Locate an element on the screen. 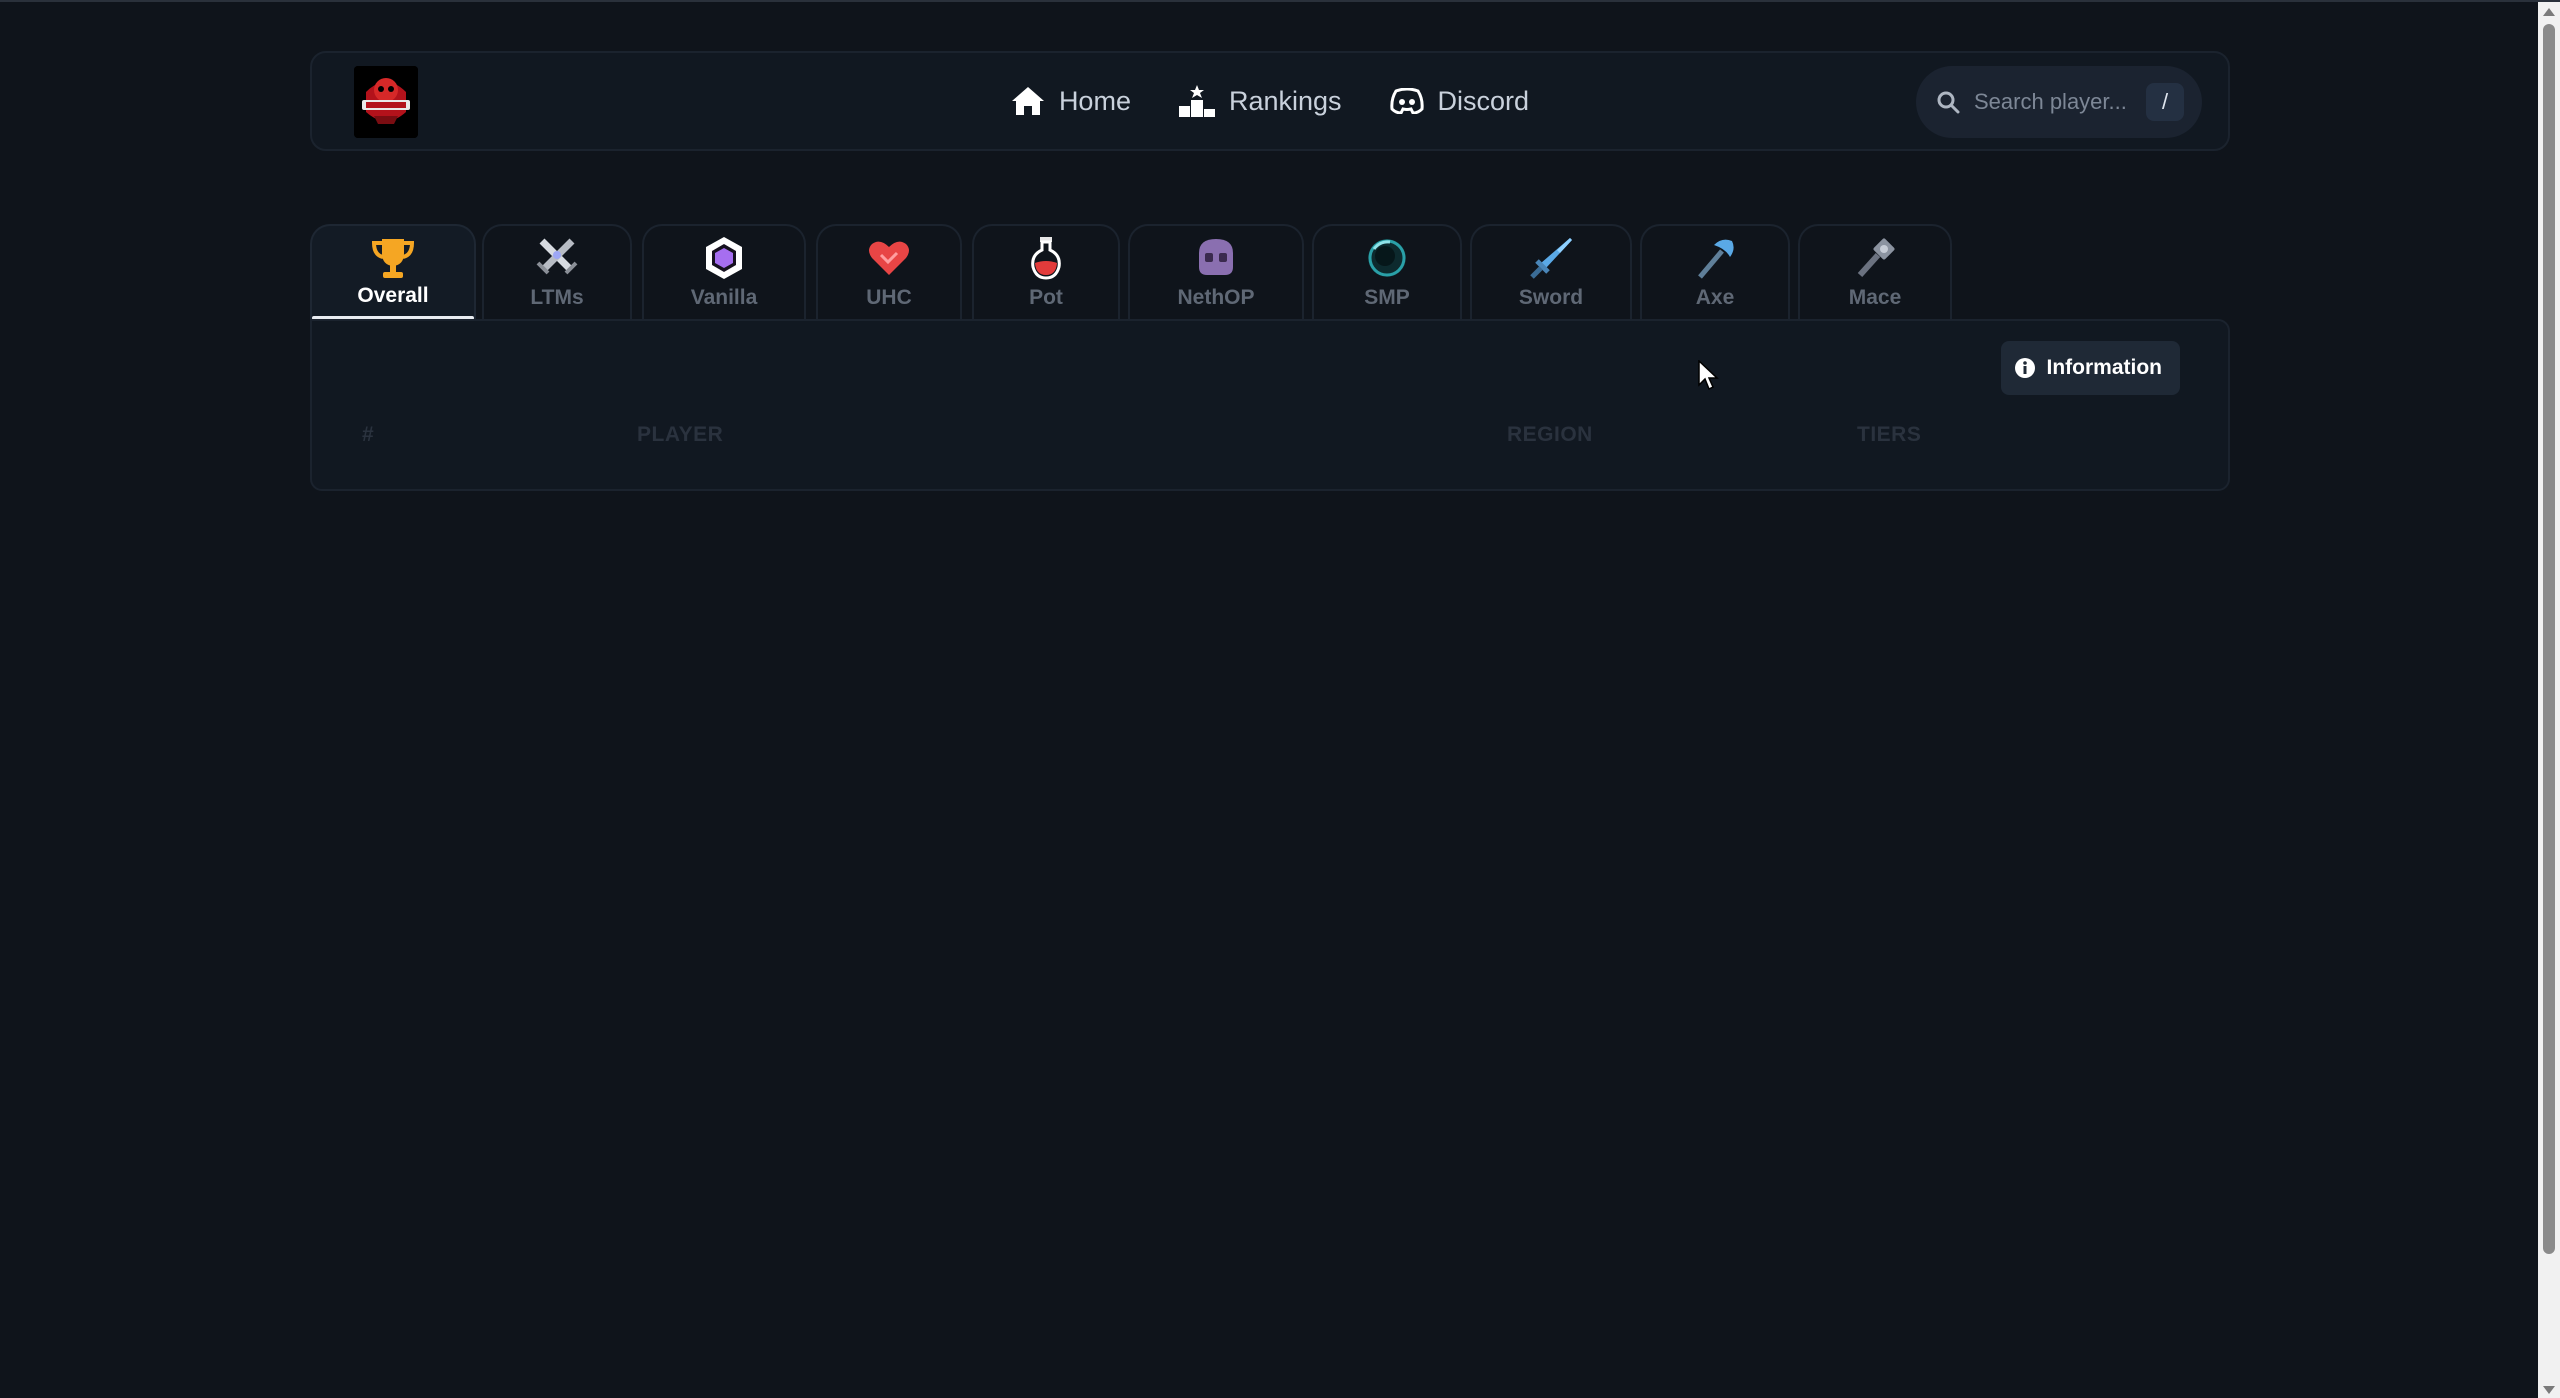 This screenshot has height=1398, width=2560. tab-smp: SMP is located at coordinates (1387, 272).